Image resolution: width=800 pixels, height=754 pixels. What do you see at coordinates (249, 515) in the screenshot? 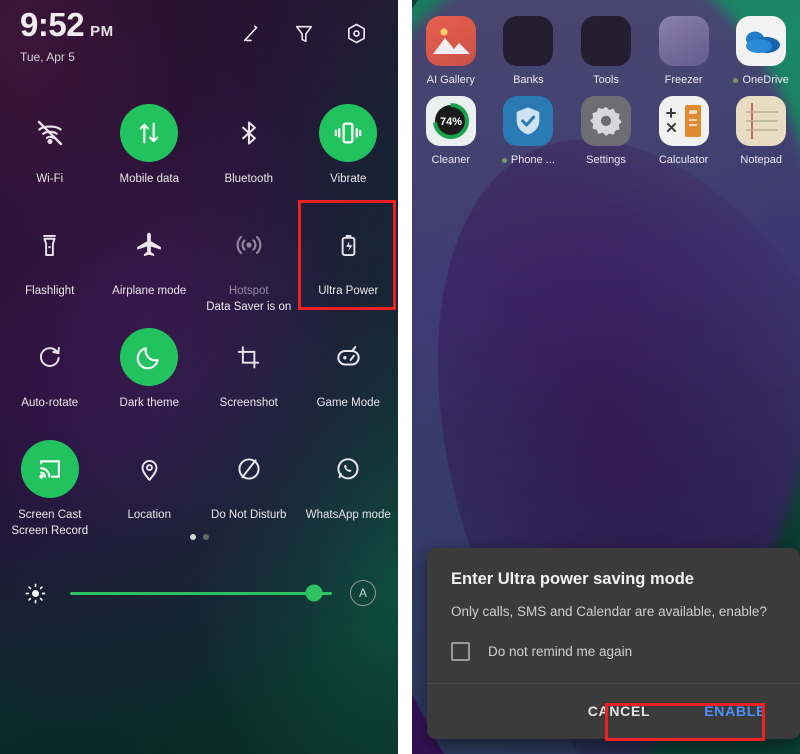
I see `tile-label: Do Not Disturb` at bounding box center [249, 515].